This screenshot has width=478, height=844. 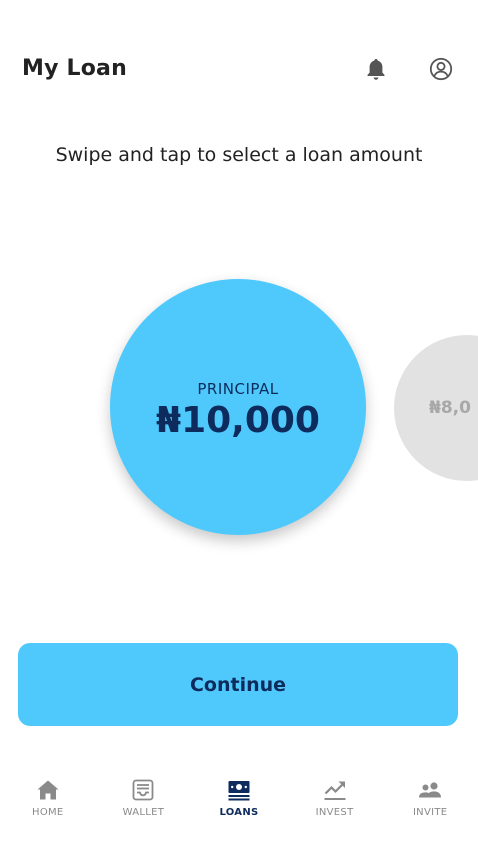 What do you see at coordinates (239, 812) in the screenshot?
I see `nav-label-loans: LOANS` at bounding box center [239, 812].